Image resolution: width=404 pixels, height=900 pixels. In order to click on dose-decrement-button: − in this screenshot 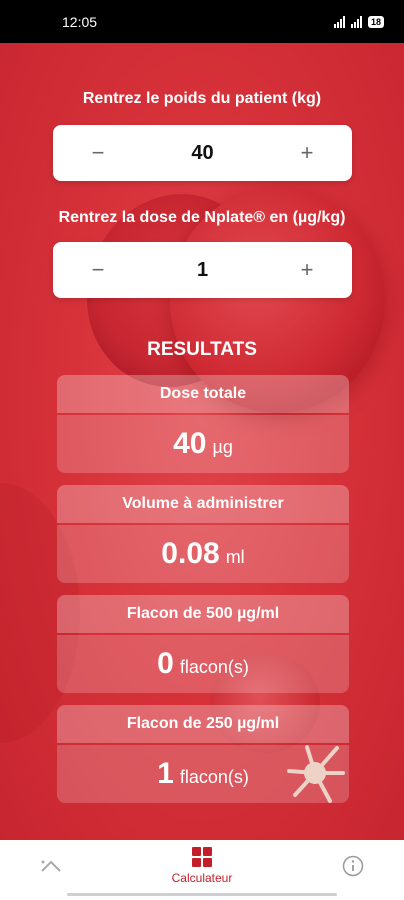, I will do `click(98, 270)`.